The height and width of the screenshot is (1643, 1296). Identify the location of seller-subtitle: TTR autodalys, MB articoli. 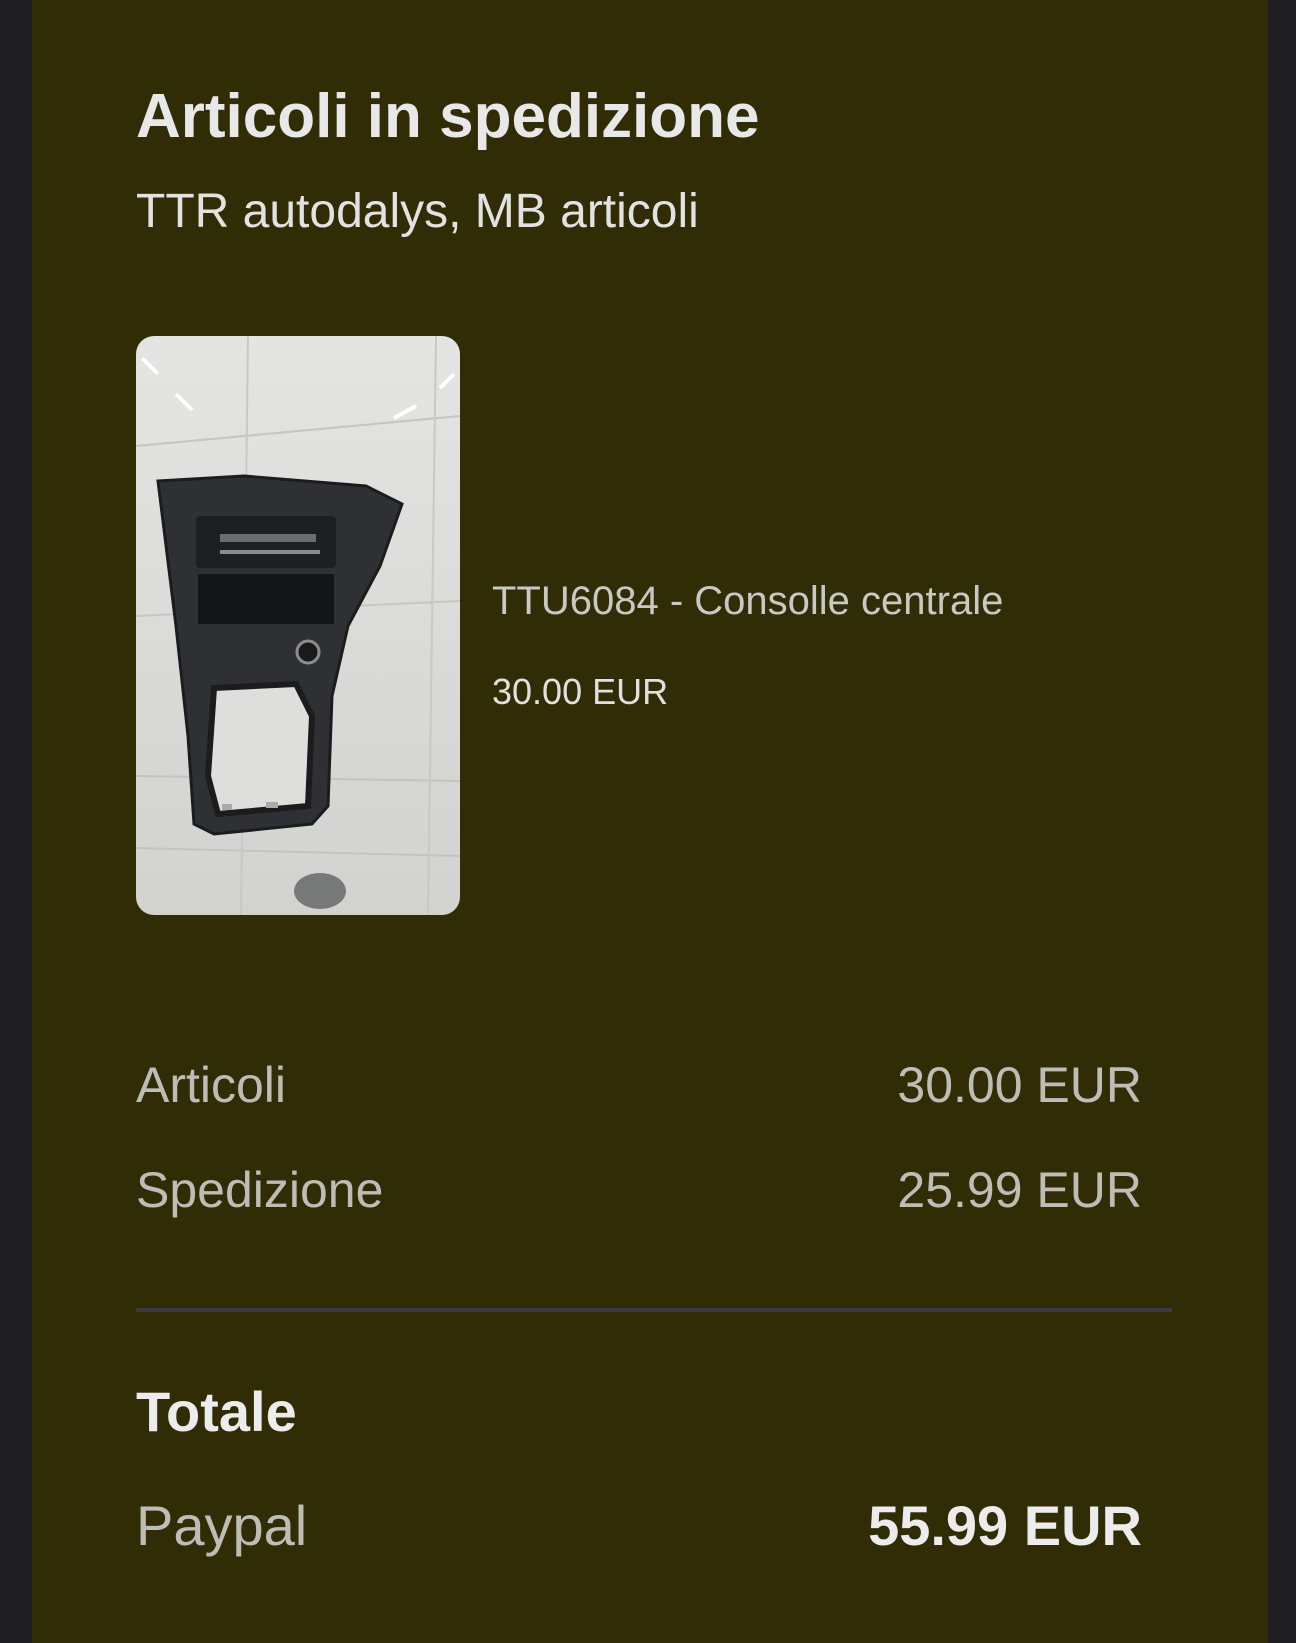
(417, 211).